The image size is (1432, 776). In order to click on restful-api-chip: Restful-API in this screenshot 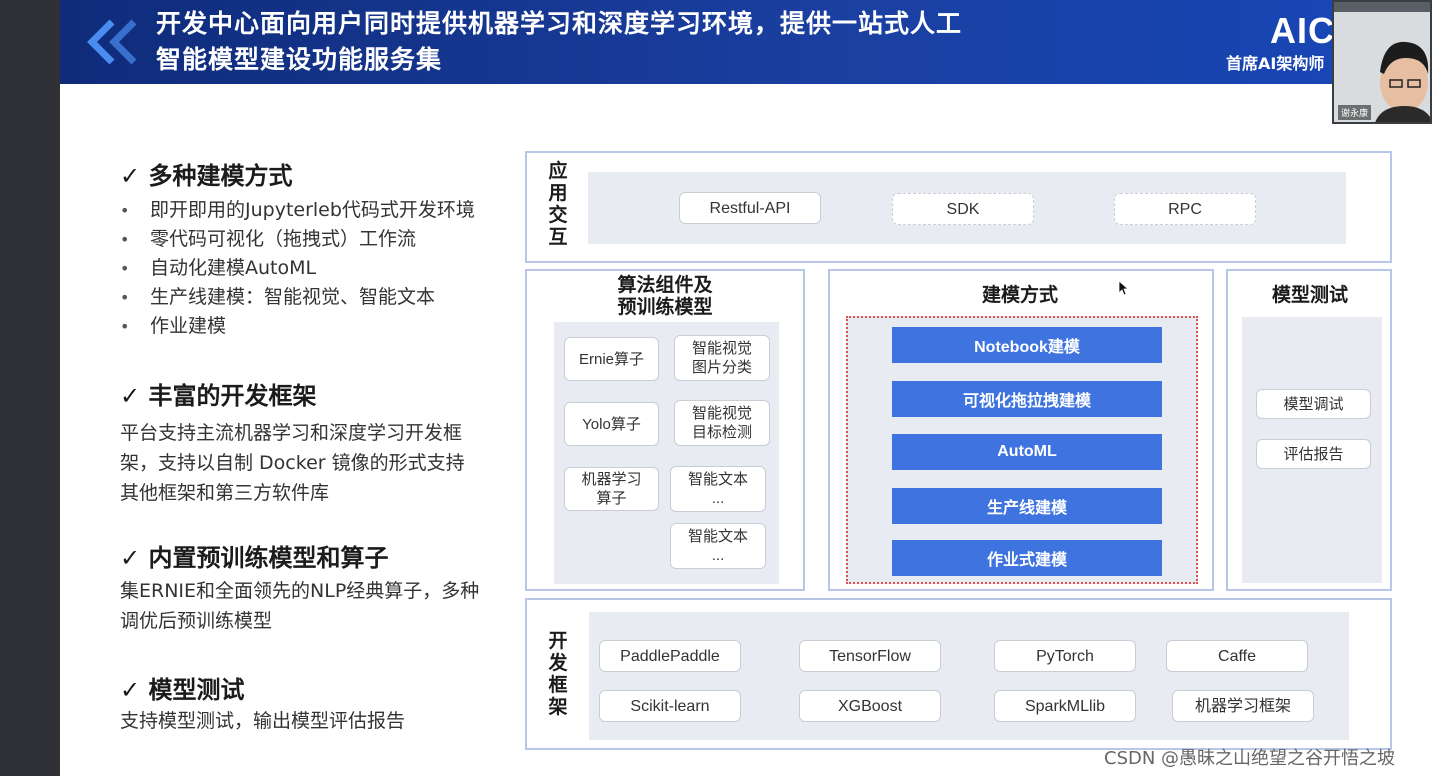, I will do `click(750, 208)`.